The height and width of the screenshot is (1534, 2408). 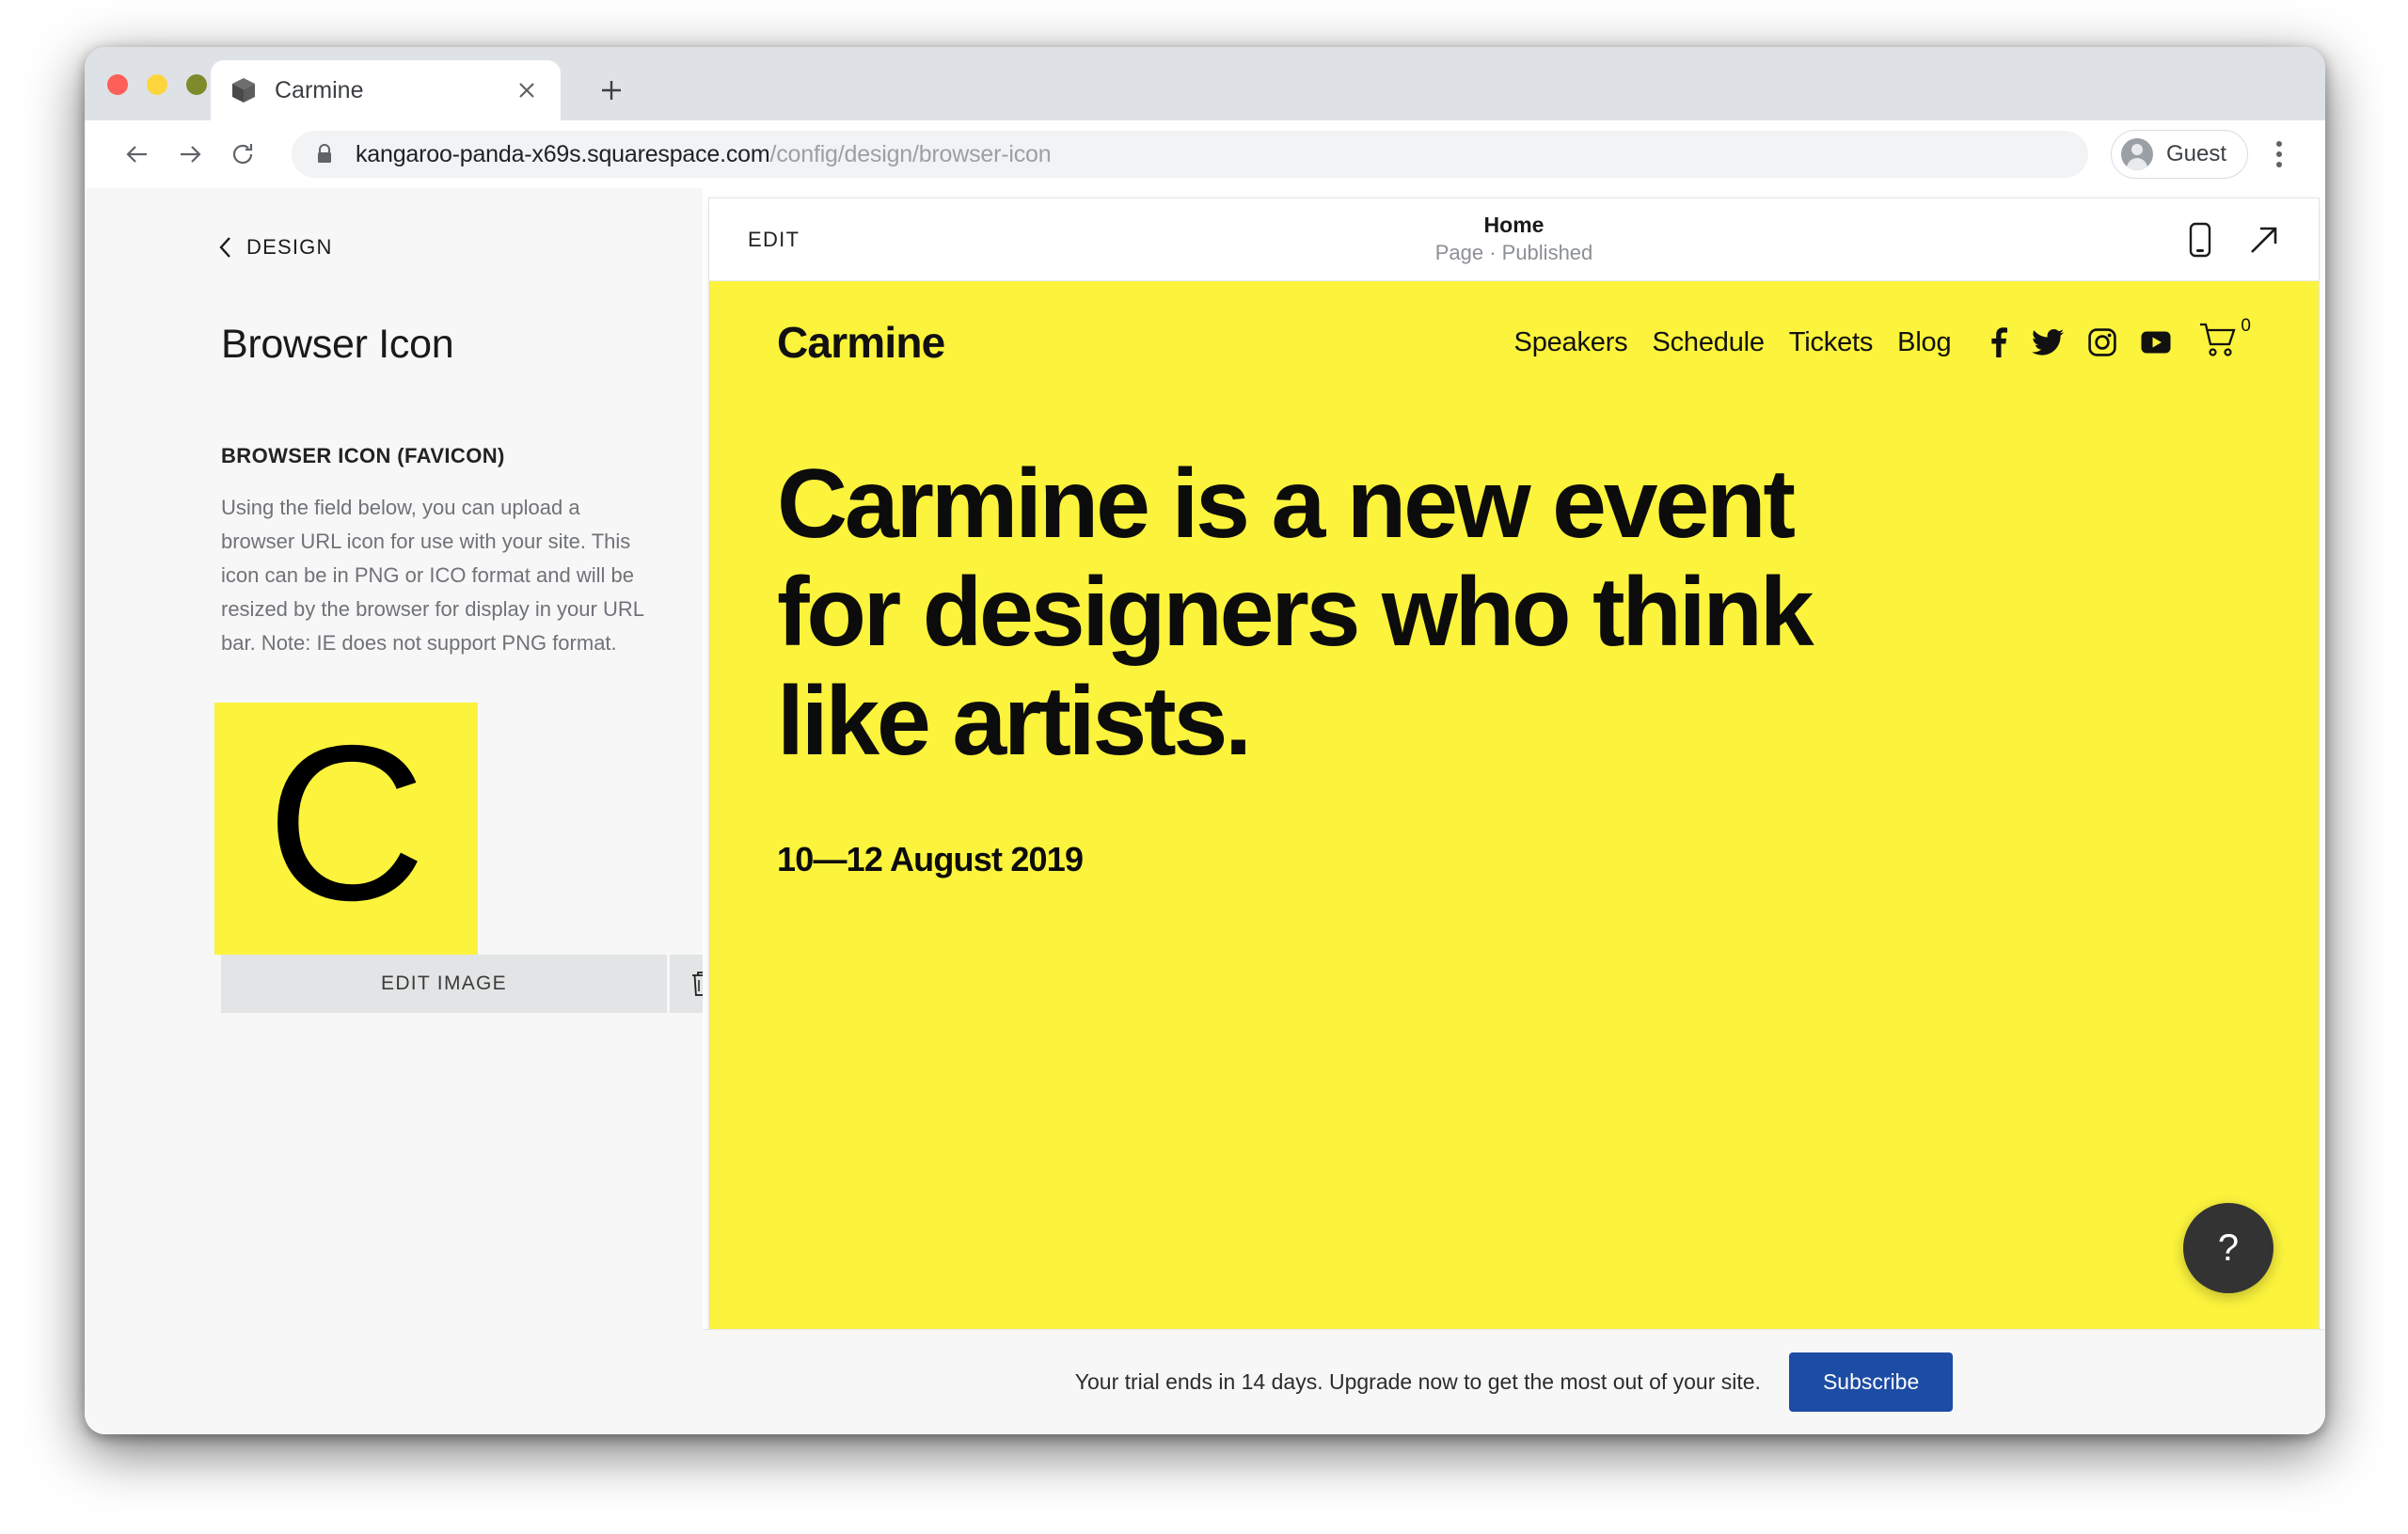 What do you see at coordinates (2228, 1248) in the screenshot?
I see `help-button: ?` at bounding box center [2228, 1248].